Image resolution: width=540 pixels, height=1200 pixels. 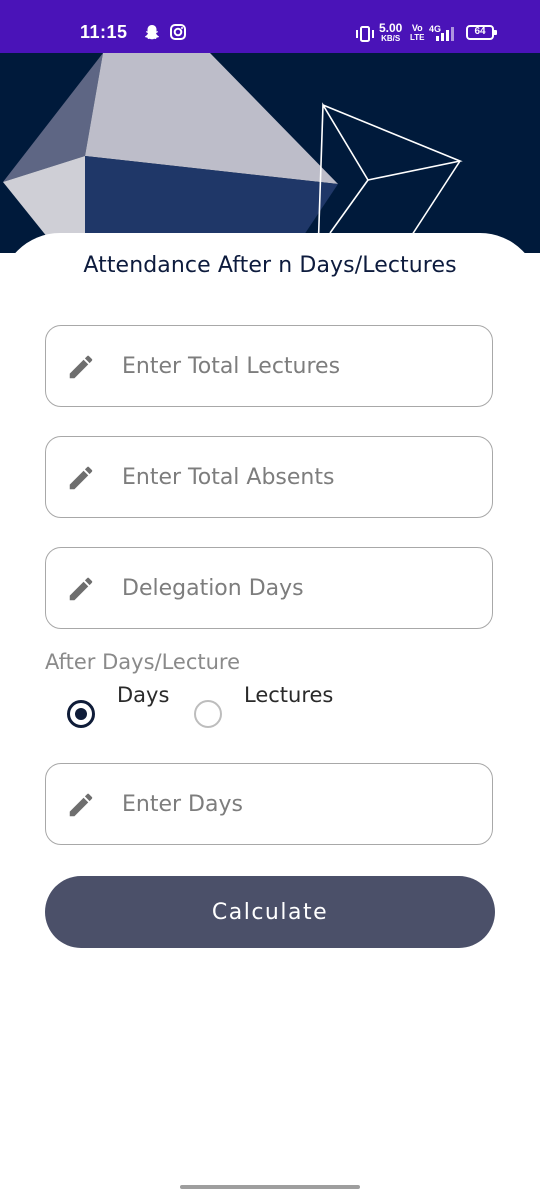 What do you see at coordinates (143, 695) in the screenshot?
I see `radio-days-label: Days` at bounding box center [143, 695].